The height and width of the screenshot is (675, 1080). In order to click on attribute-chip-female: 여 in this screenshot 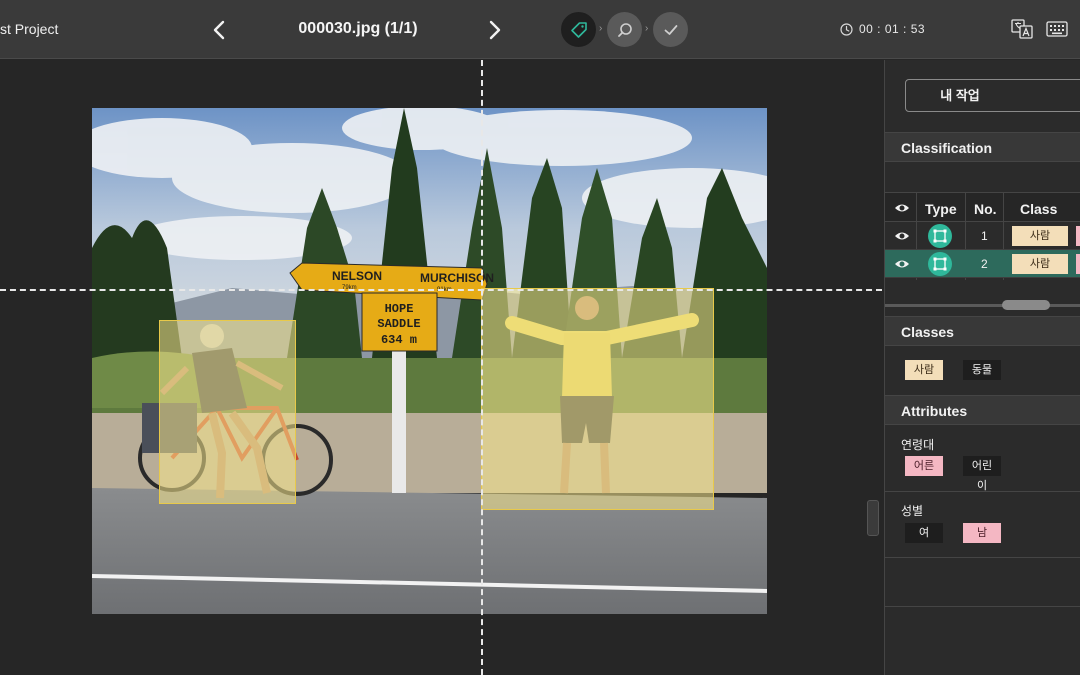, I will do `click(924, 533)`.